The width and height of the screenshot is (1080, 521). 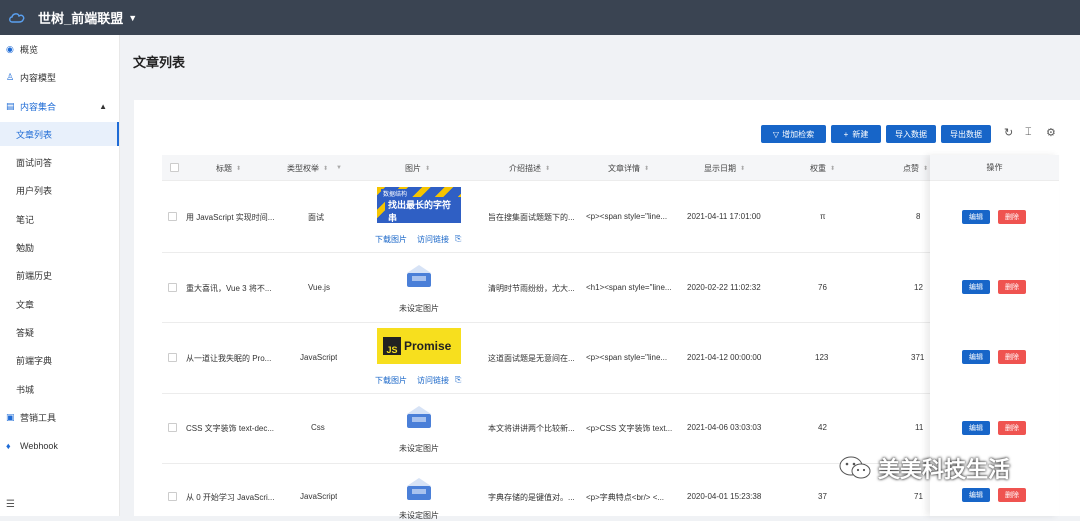 What do you see at coordinates (80, 17) in the screenshot?
I see `project-title: 世树_前端联盟` at bounding box center [80, 17].